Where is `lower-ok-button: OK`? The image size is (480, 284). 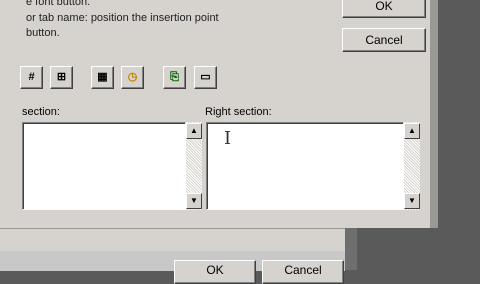
lower-ok-button: OK is located at coordinates (215, 272).